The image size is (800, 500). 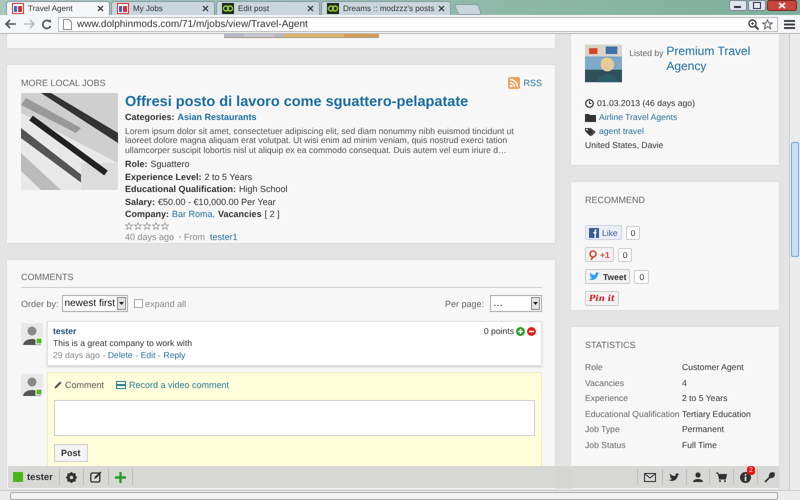 I want to click on comment-action-link: Reply, so click(x=172, y=355).